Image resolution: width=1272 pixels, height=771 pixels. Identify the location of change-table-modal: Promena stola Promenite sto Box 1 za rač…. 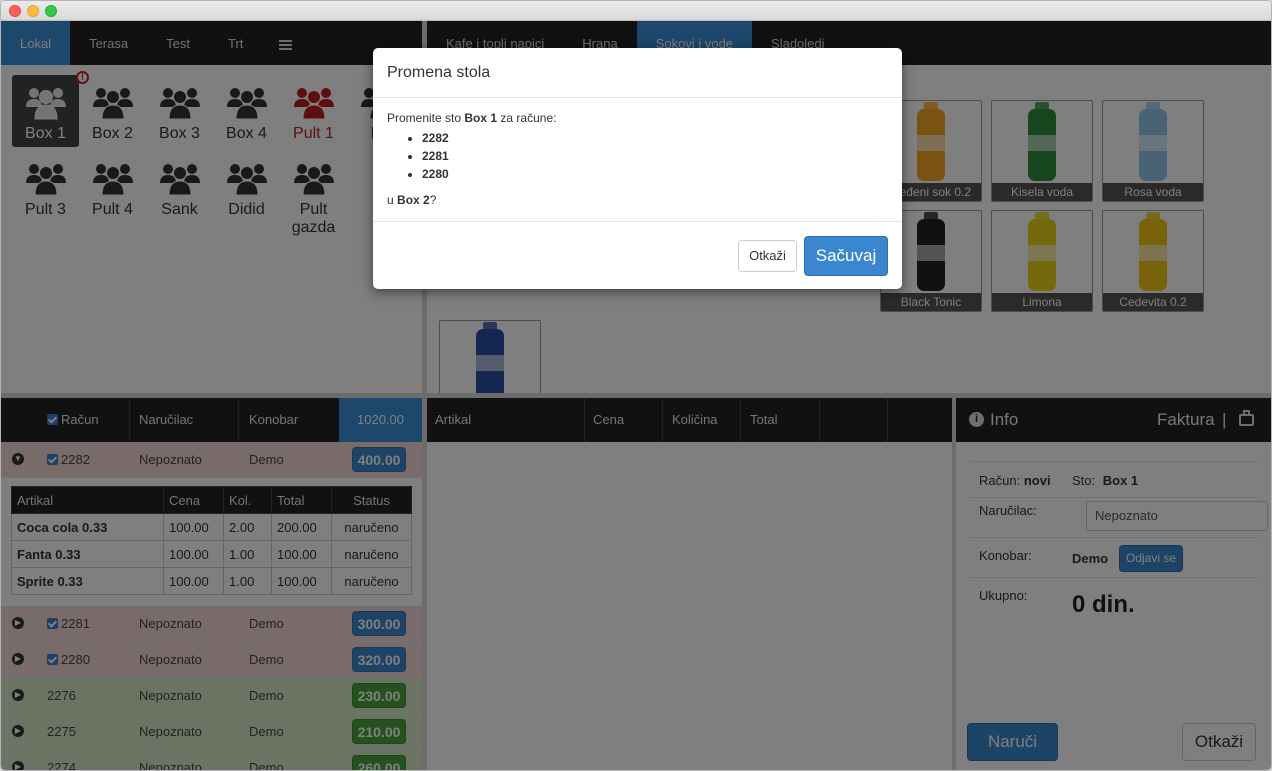
(637, 168).